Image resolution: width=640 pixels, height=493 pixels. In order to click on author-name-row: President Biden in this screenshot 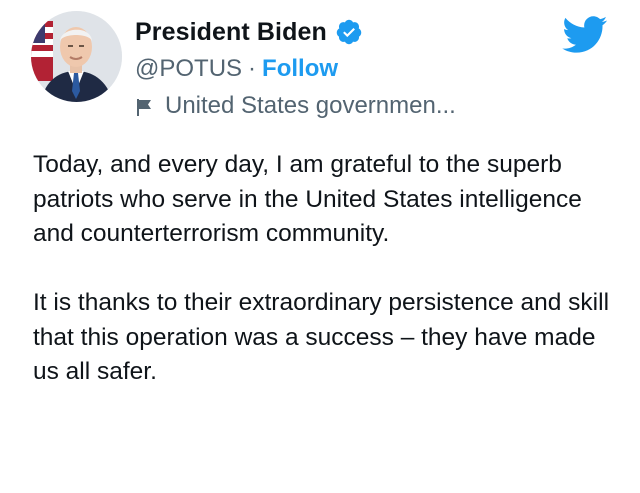, I will do `click(249, 32)`.